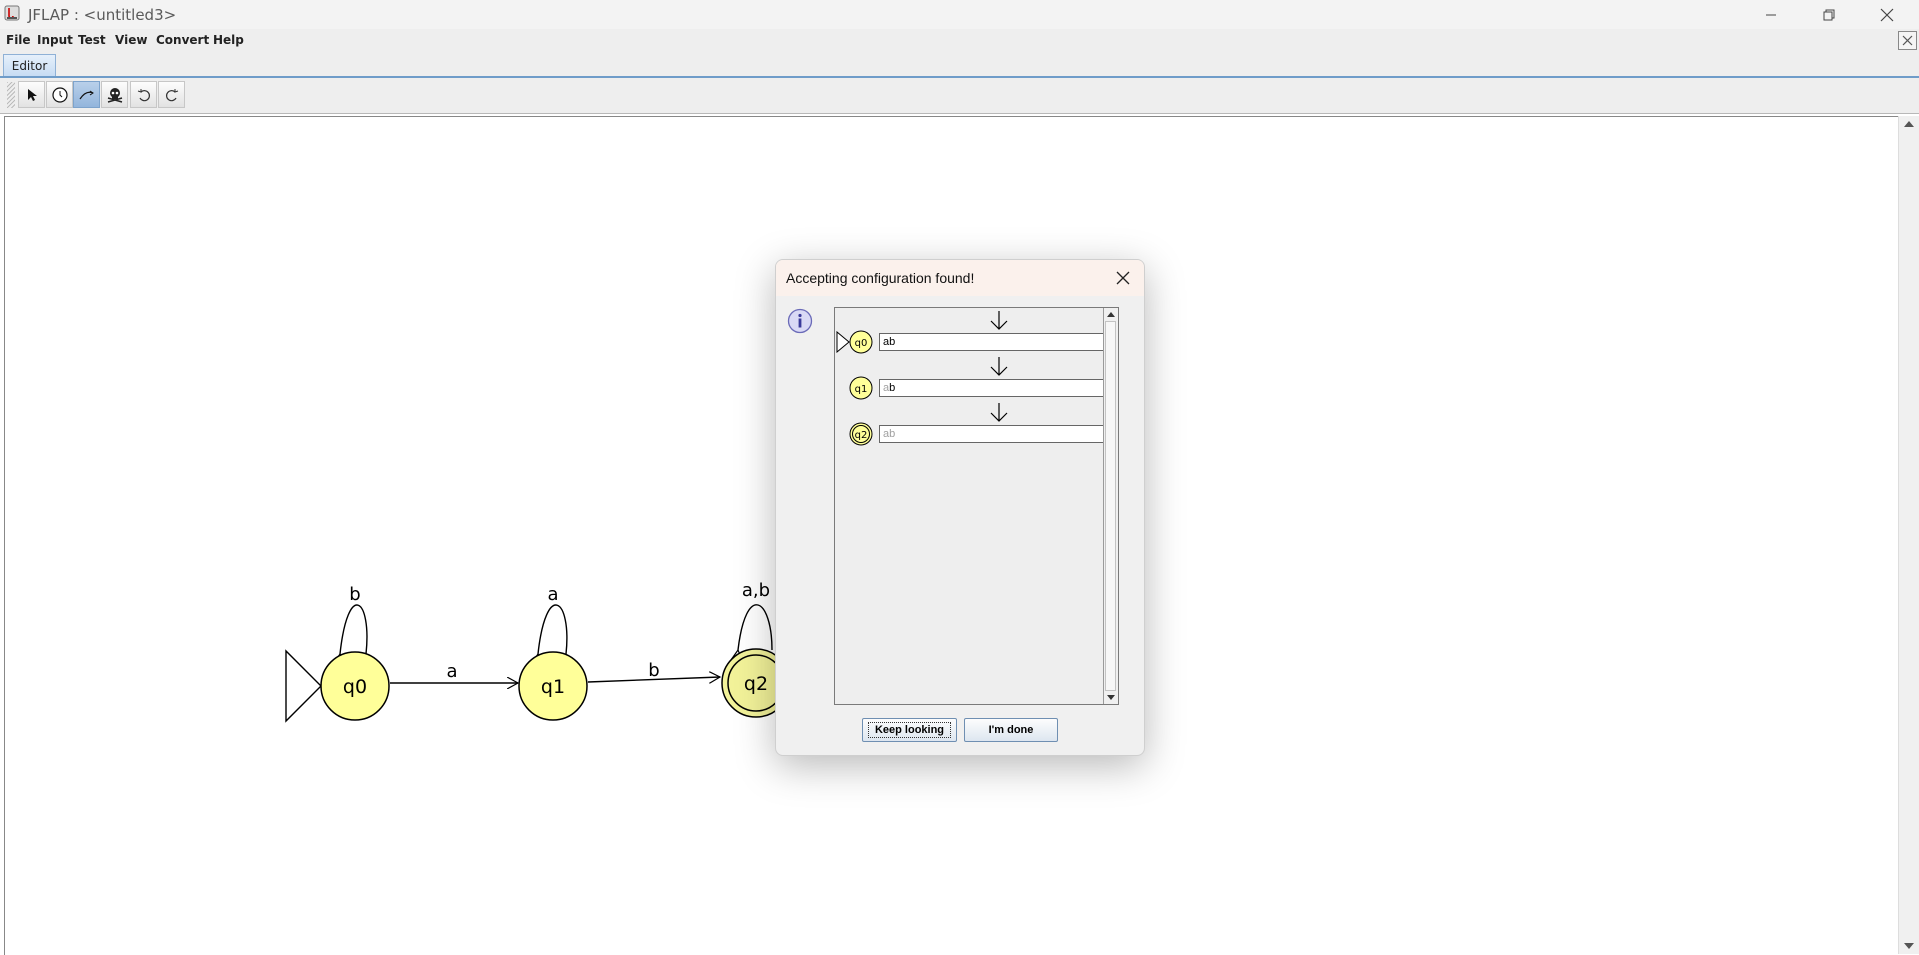 The width and height of the screenshot is (1919, 955). I want to click on minimize-button, so click(1771, 14).